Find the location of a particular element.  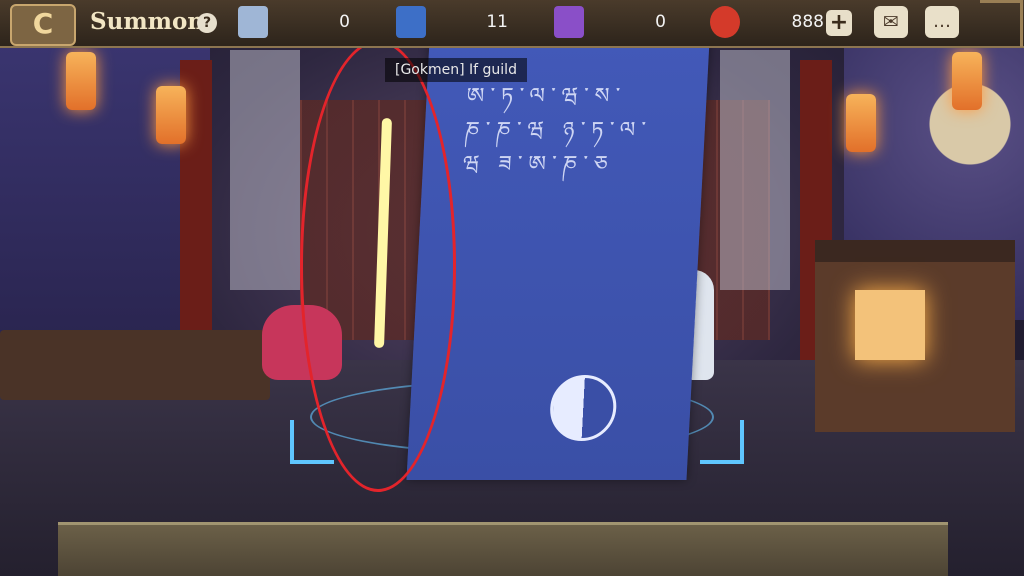

annotation-ellipse is located at coordinates (378, 266).